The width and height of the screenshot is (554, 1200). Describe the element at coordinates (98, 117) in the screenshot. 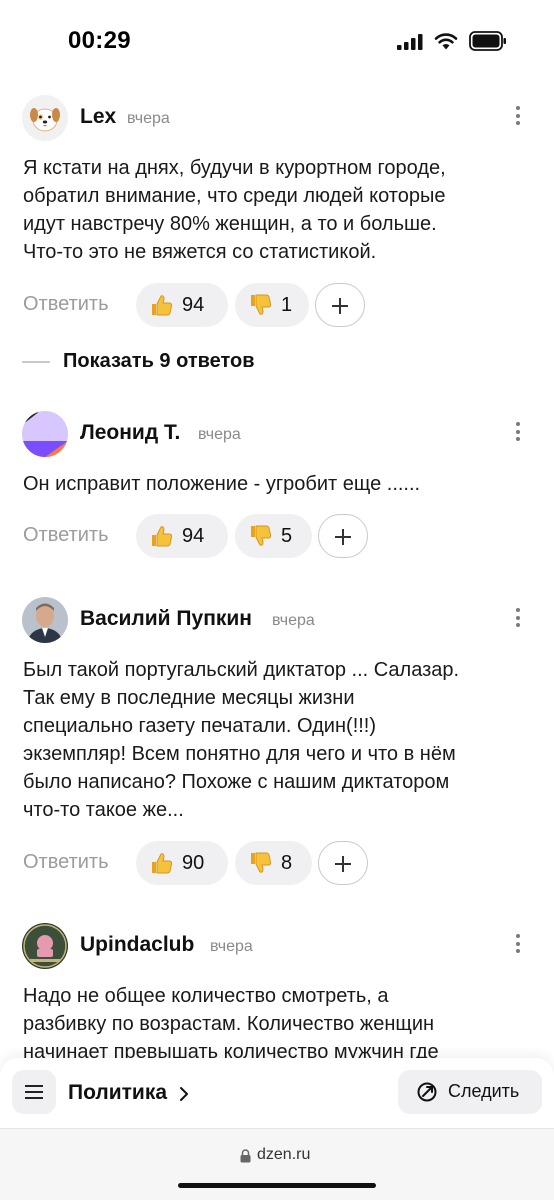

I see `comment-author: Lex` at that location.